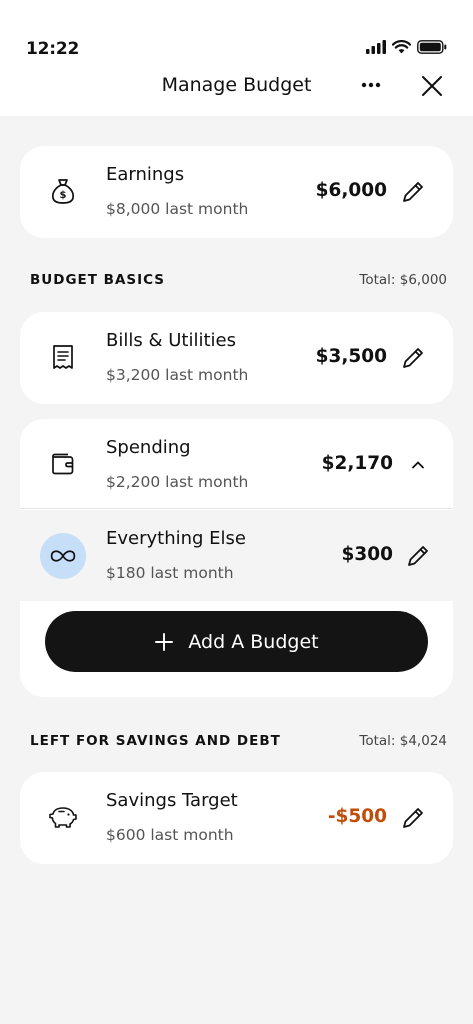 This screenshot has width=473, height=1024. I want to click on savings-target-last-month: $600 last month, so click(170, 835).